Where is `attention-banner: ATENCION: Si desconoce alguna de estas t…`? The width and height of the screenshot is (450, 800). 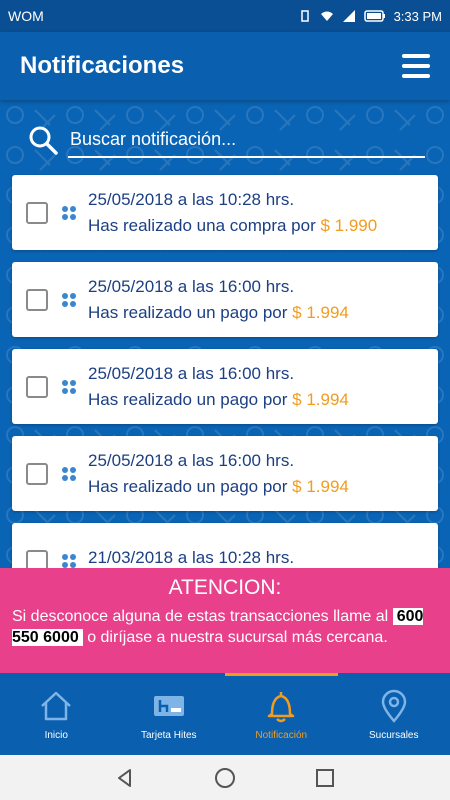 attention-banner: ATENCION: Si desconoce alguna de estas t… is located at coordinates (225, 620).